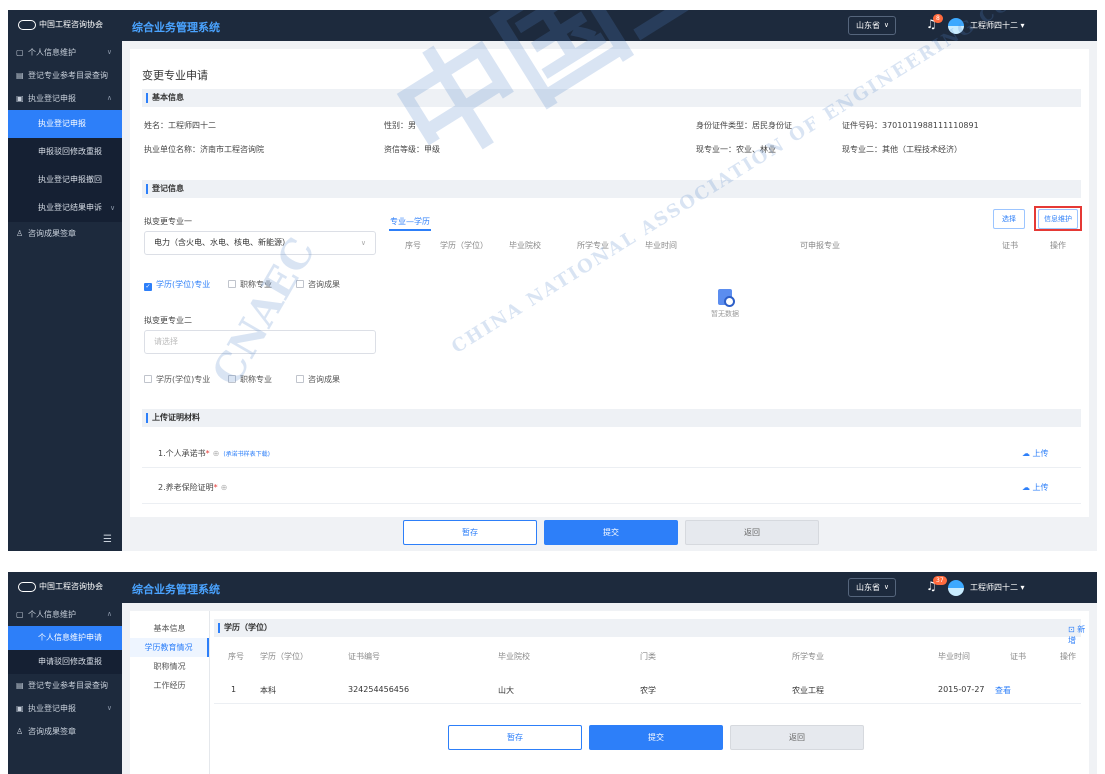 This screenshot has width=1105, height=774. Describe the element at coordinates (1035, 487) in the screenshot. I see `upload-pension: ☁ 上传` at that location.